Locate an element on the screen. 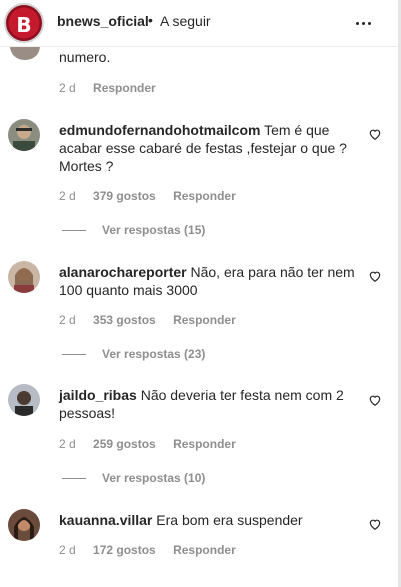 The image size is (401, 587). comment-meta: 2 d 172 gostos Responder is located at coordinates (154, 550).